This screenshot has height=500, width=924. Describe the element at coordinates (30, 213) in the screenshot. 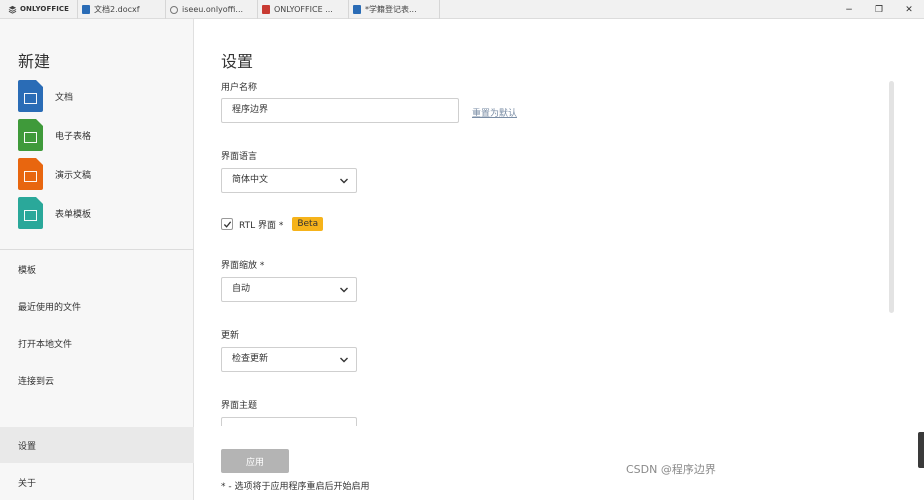

I see `form-template-file-icon` at that location.